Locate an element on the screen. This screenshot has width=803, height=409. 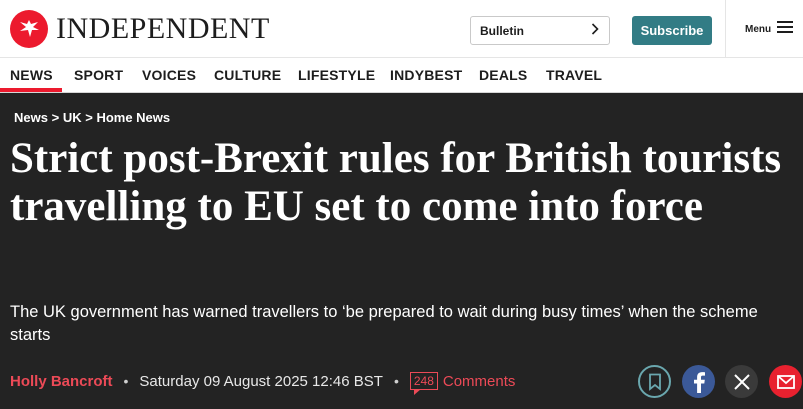
nav-item-indybest: INDYBEST is located at coordinates (426, 75).